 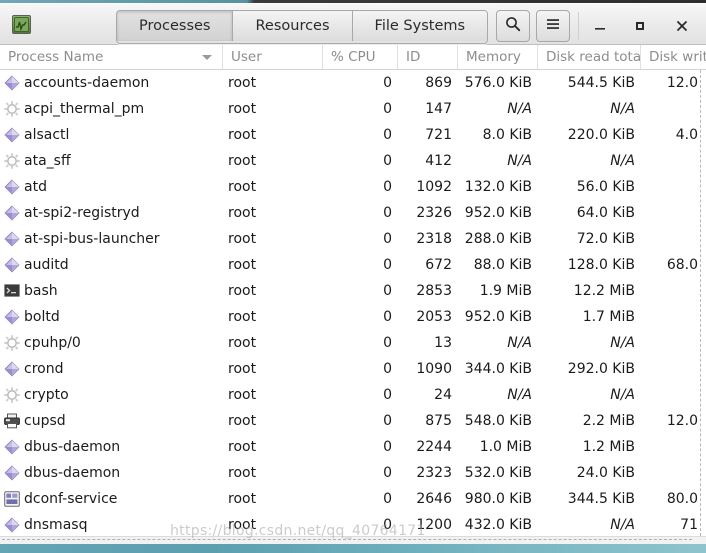 I want to click on process-memory-cell: 8.0 KiB, so click(x=507, y=135).